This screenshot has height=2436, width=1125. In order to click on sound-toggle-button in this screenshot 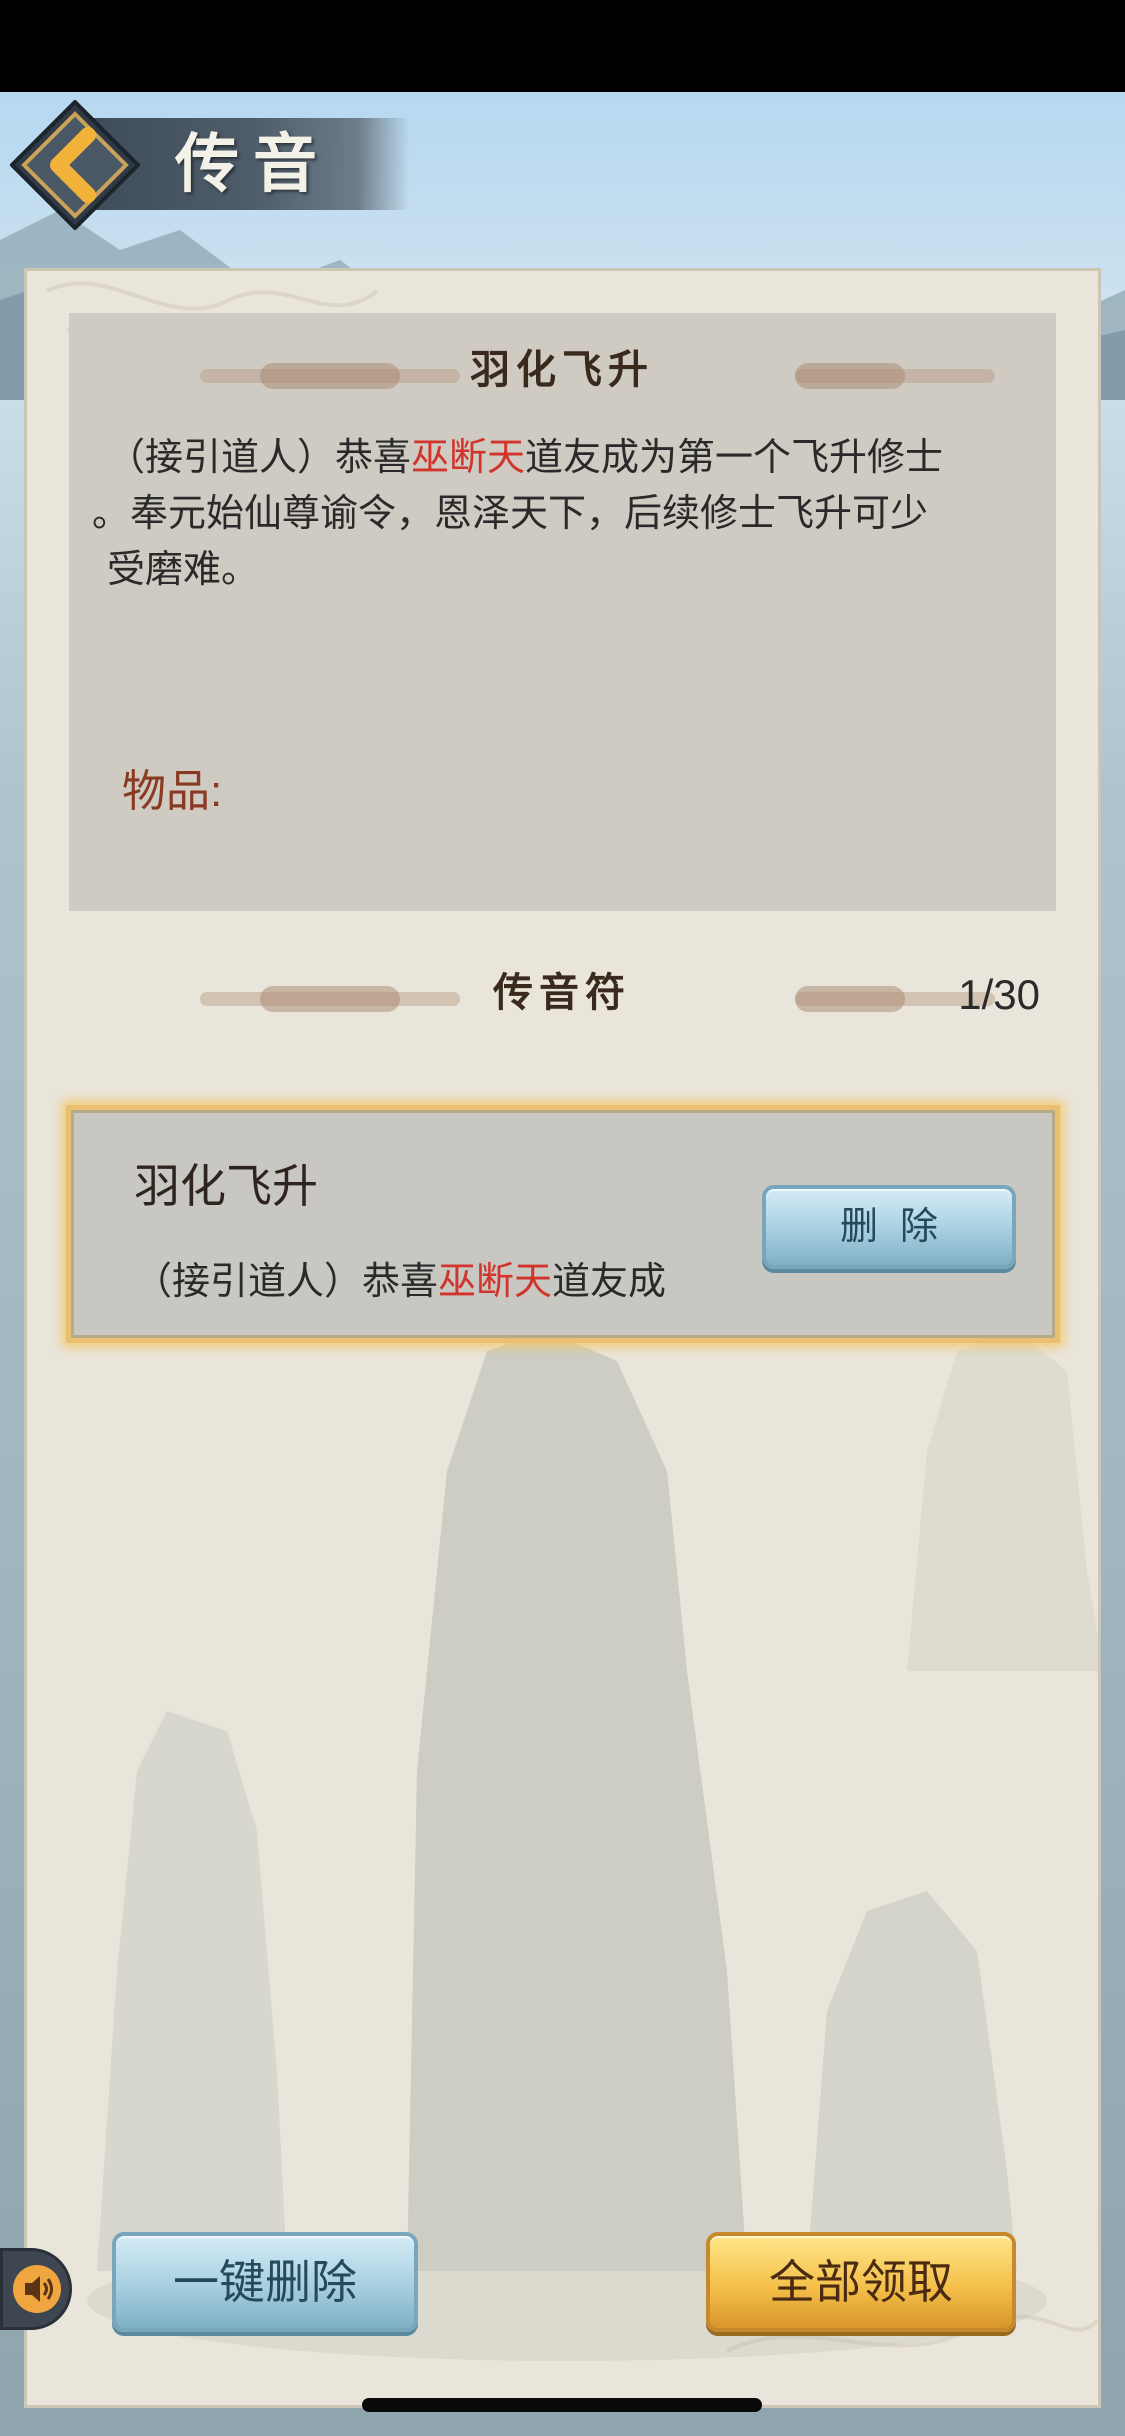, I will do `click(36, 2289)`.